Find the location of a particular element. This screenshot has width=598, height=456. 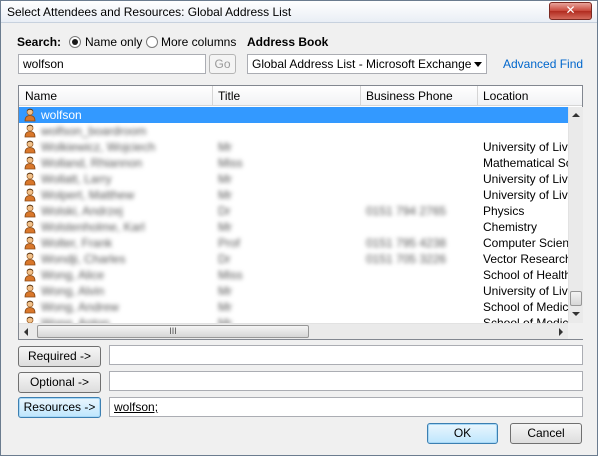

cell-name: Wong, Anton is located at coordinates (75, 319).